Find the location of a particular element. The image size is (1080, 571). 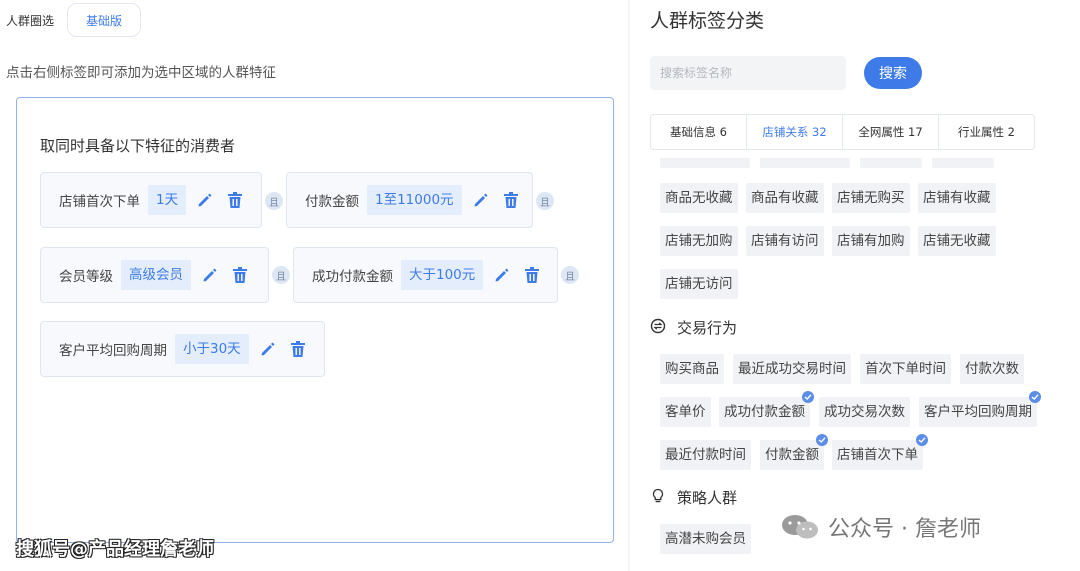

condition-value: 小于30天 is located at coordinates (212, 349).